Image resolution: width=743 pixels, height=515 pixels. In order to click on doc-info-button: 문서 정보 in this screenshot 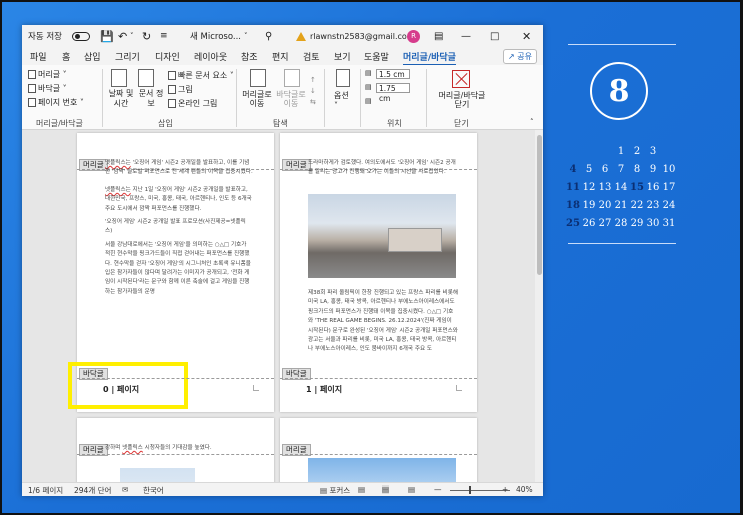, I will do `click(151, 99)`.